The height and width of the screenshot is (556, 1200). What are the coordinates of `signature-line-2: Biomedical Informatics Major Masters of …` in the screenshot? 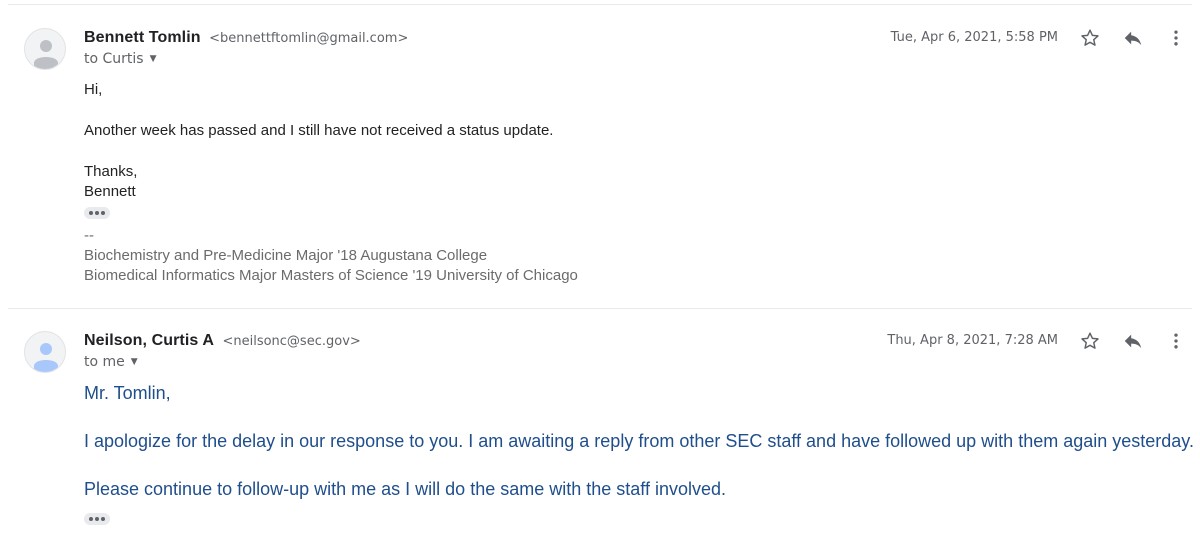 It's located at (331, 275).